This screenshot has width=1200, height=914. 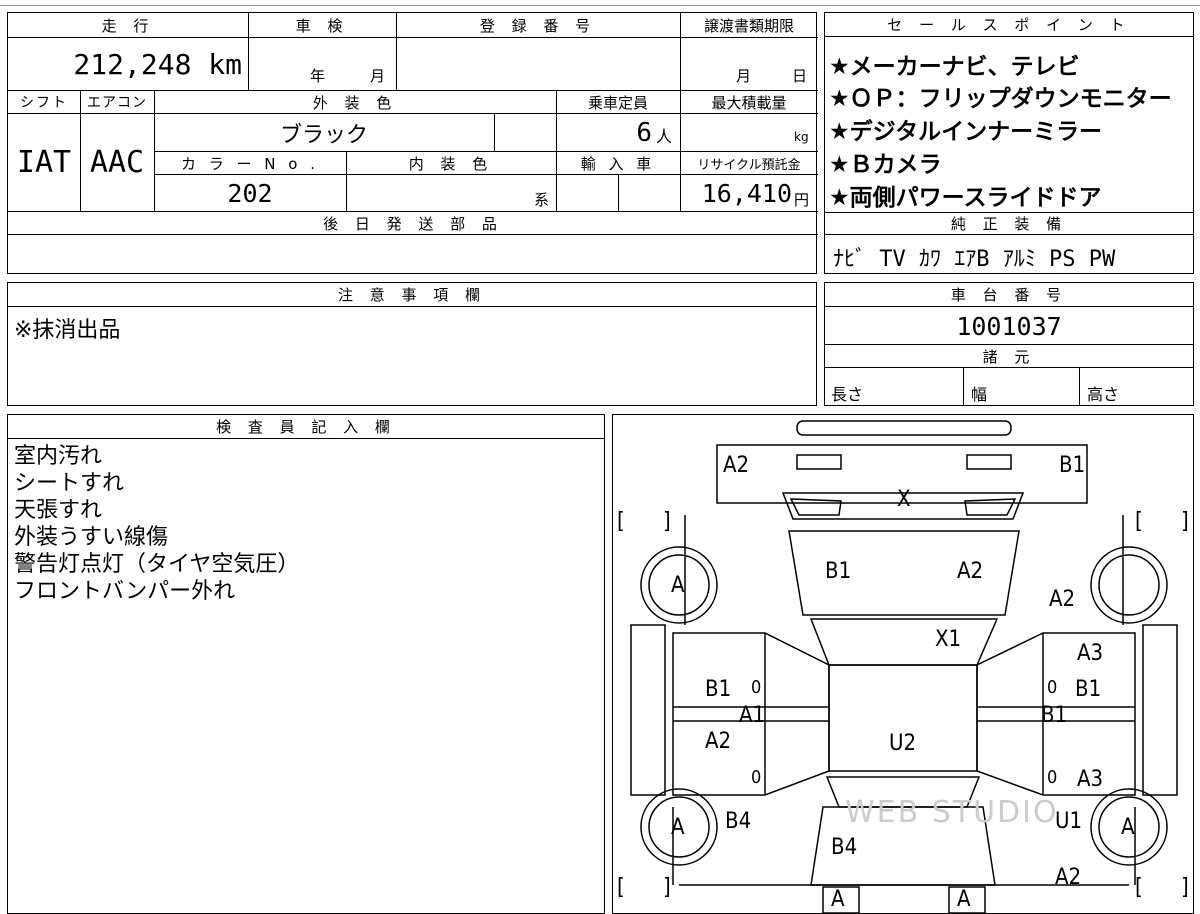 What do you see at coordinates (322, 25) in the screenshot?
I see `inspection-header: 車 検` at bounding box center [322, 25].